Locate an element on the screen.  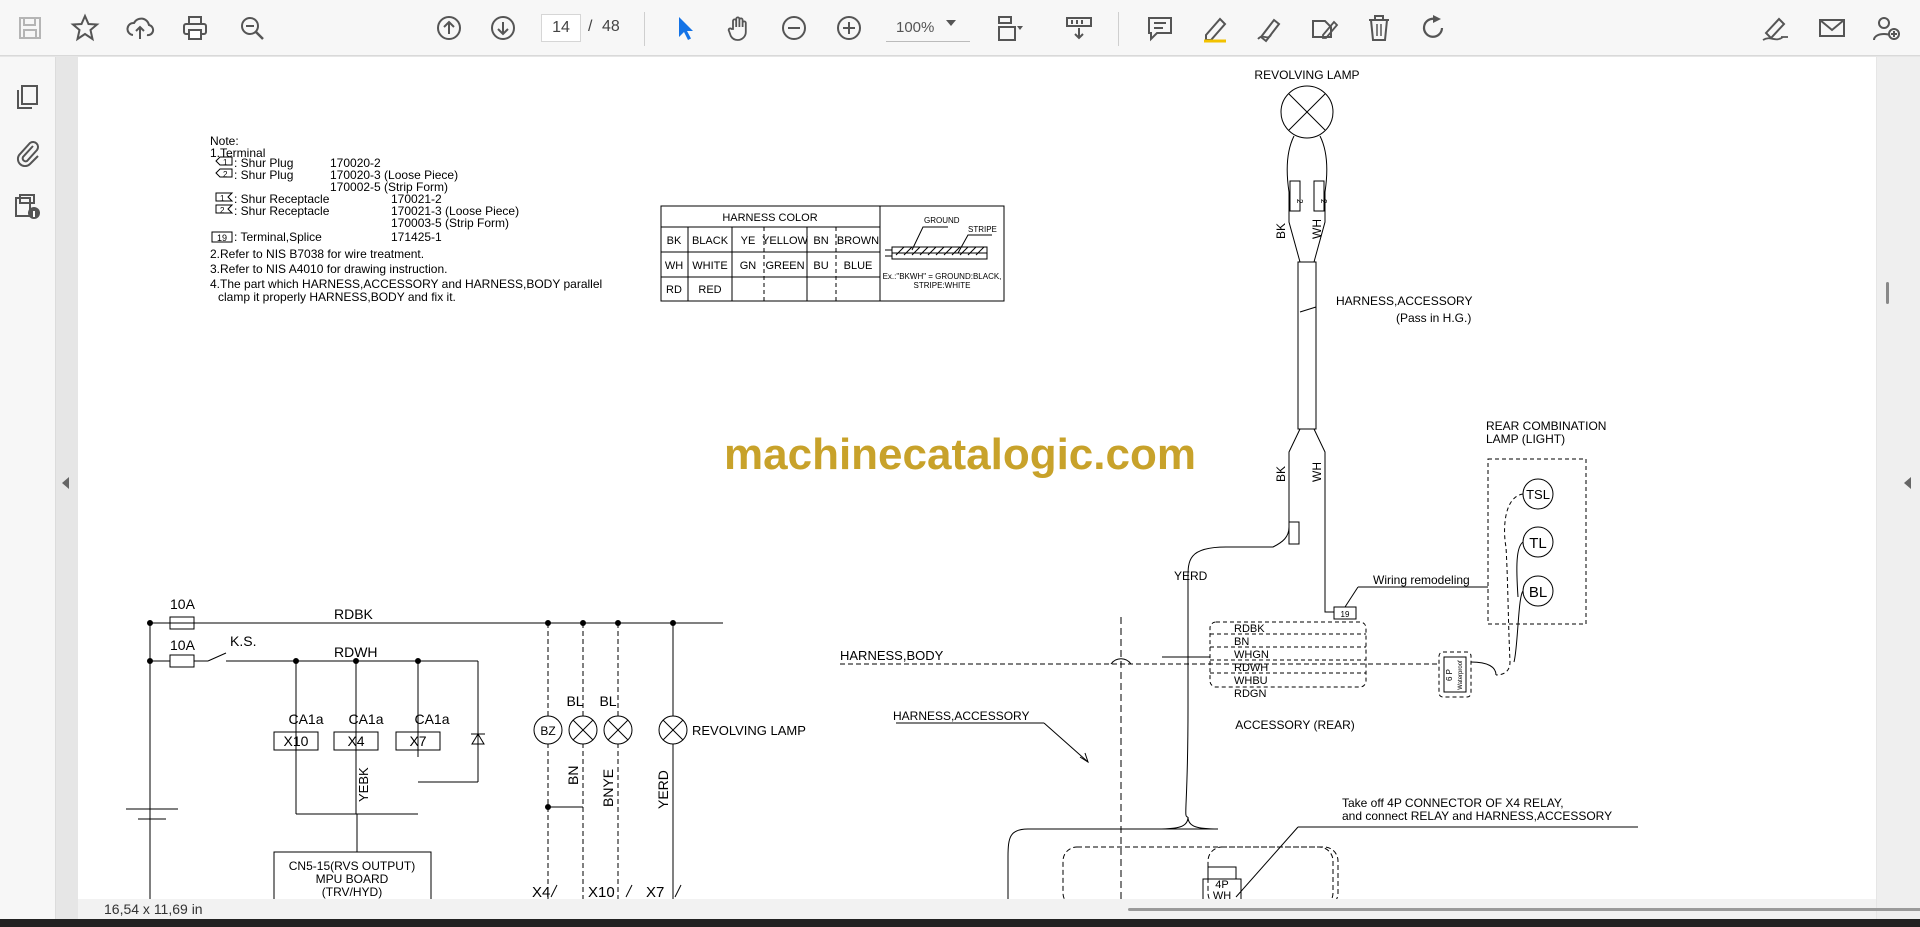
highlight-pen-icon is located at coordinates (1215, 28).